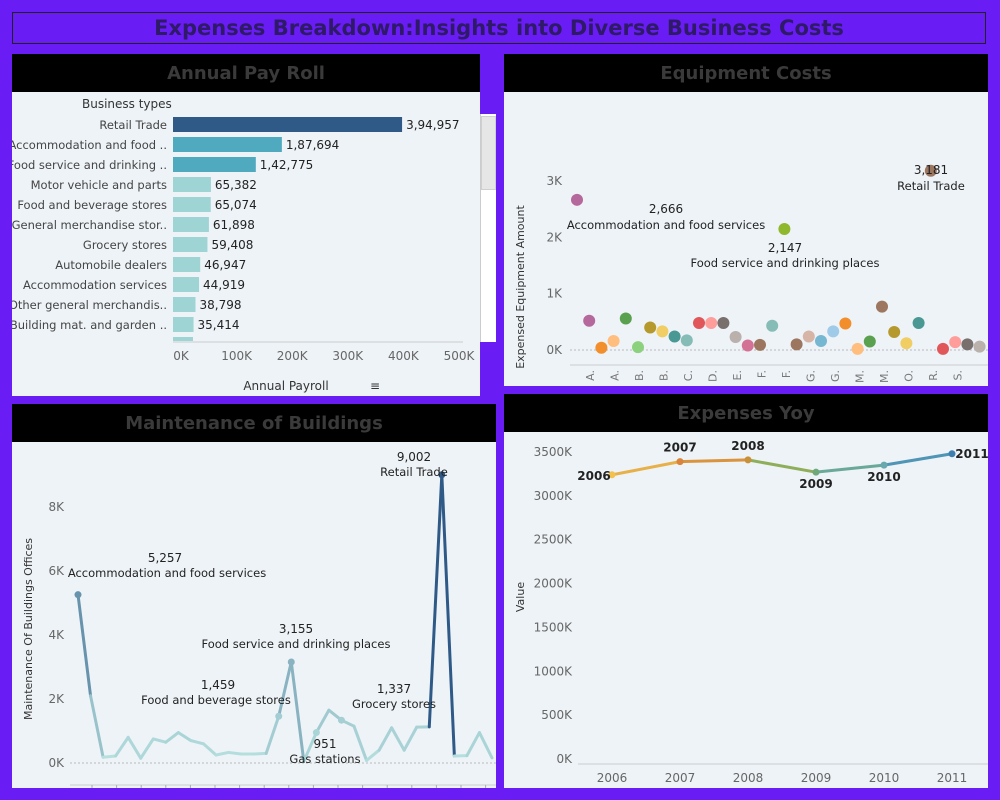  What do you see at coordinates (225, 265) in the screenshot?
I see `payroll-bar-value: 46,947` at bounding box center [225, 265].